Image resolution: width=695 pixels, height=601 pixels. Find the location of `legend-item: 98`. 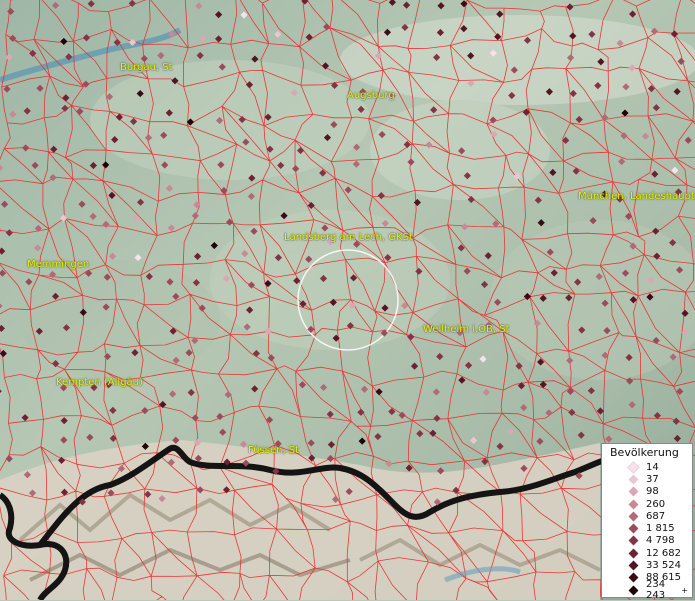

legend-item: 98 is located at coordinates (647, 492).